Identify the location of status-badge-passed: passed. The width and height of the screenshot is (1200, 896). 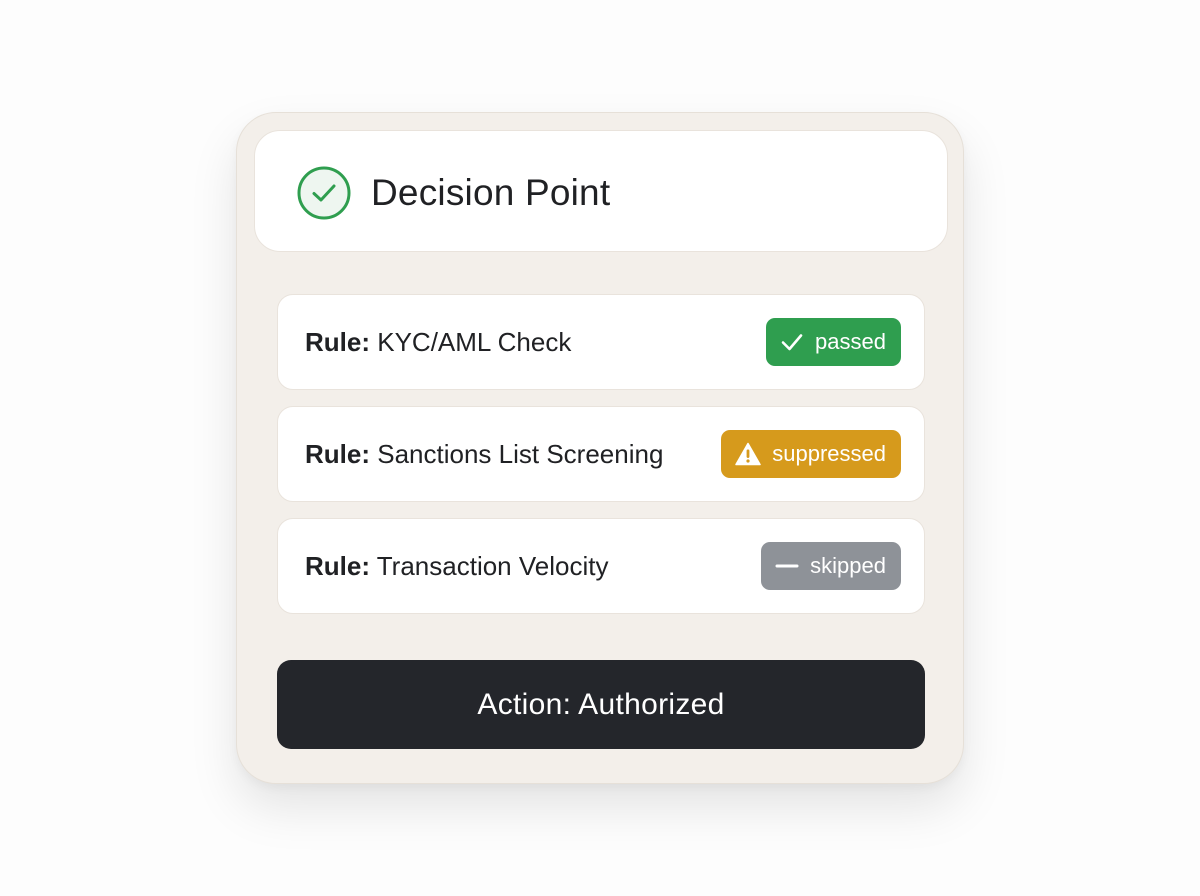
(833, 342).